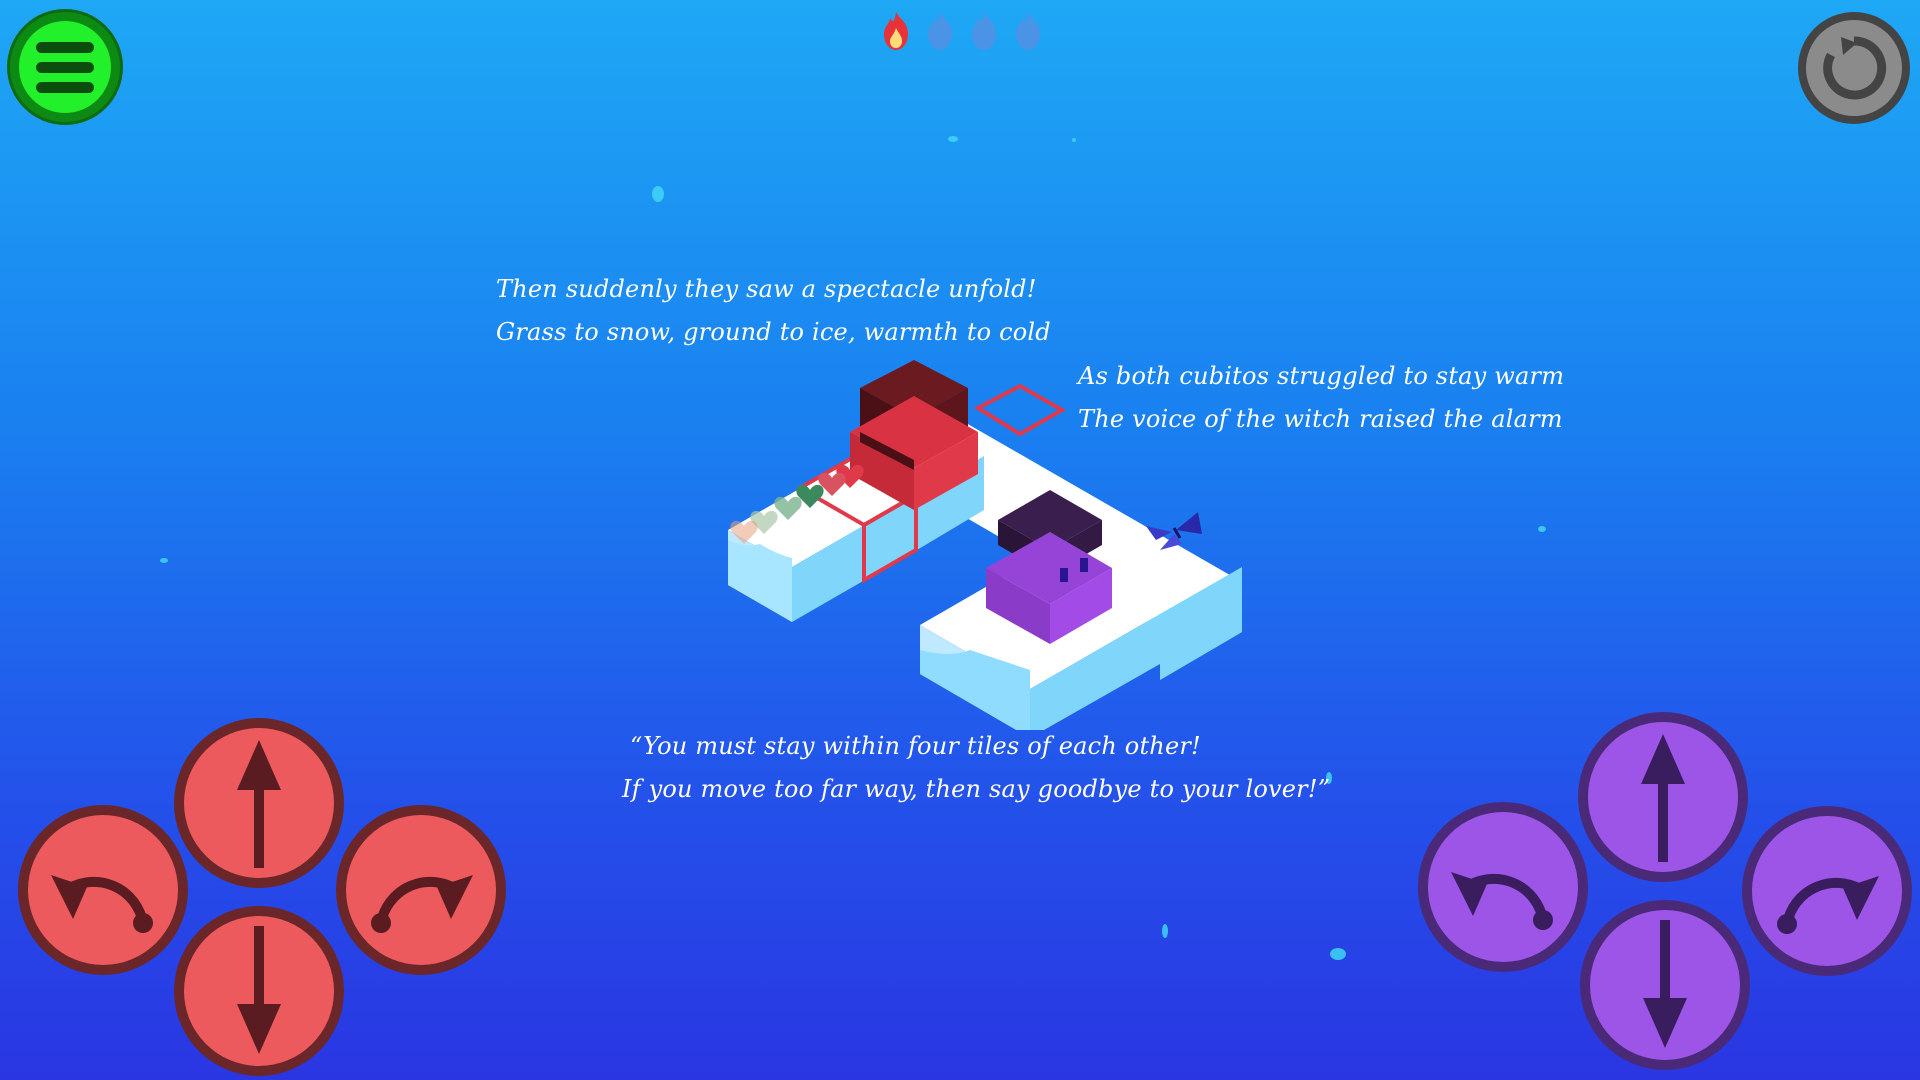  I want to click on purple-up-button, so click(1663, 797).